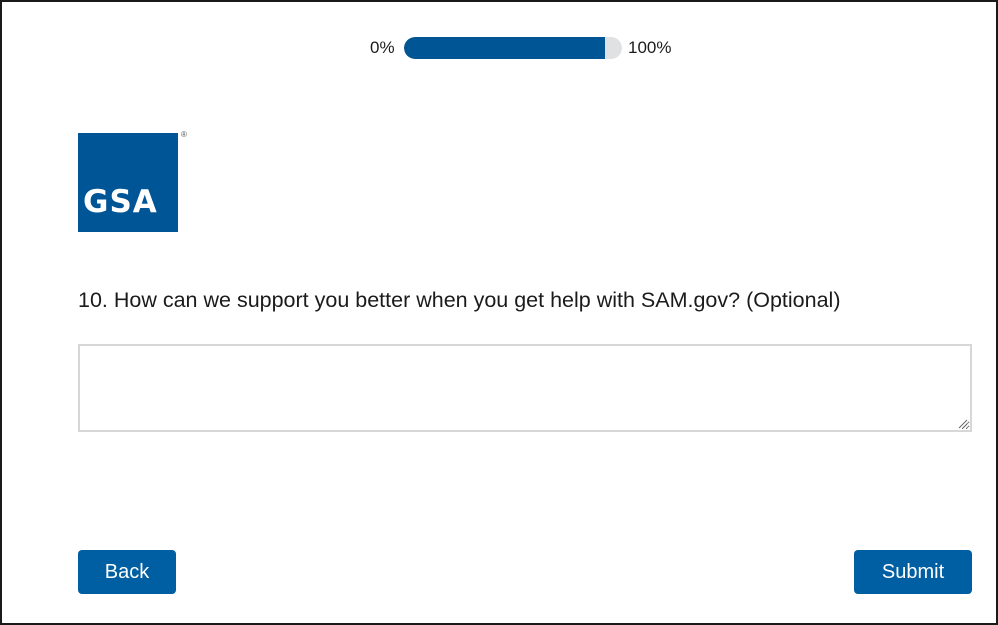 Image resolution: width=998 pixels, height=625 pixels. I want to click on progress-bar-fill, so click(504, 48).